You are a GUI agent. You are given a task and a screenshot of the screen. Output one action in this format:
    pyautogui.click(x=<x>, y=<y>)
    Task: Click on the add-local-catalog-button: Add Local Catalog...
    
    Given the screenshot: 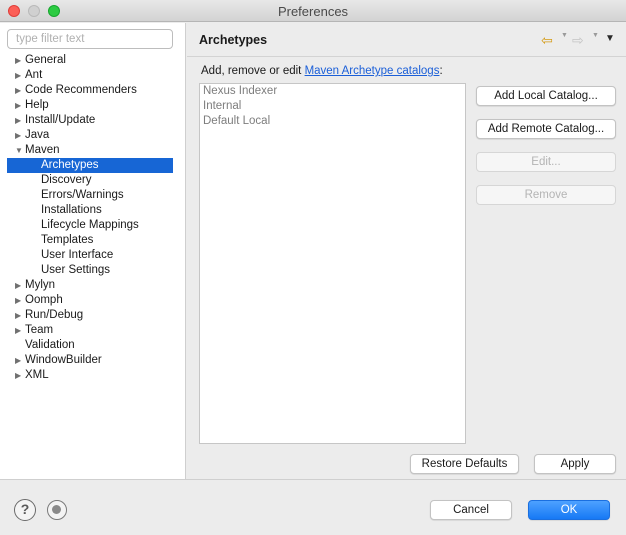 What is the action you would take?
    pyautogui.click(x=546, y=96)
    